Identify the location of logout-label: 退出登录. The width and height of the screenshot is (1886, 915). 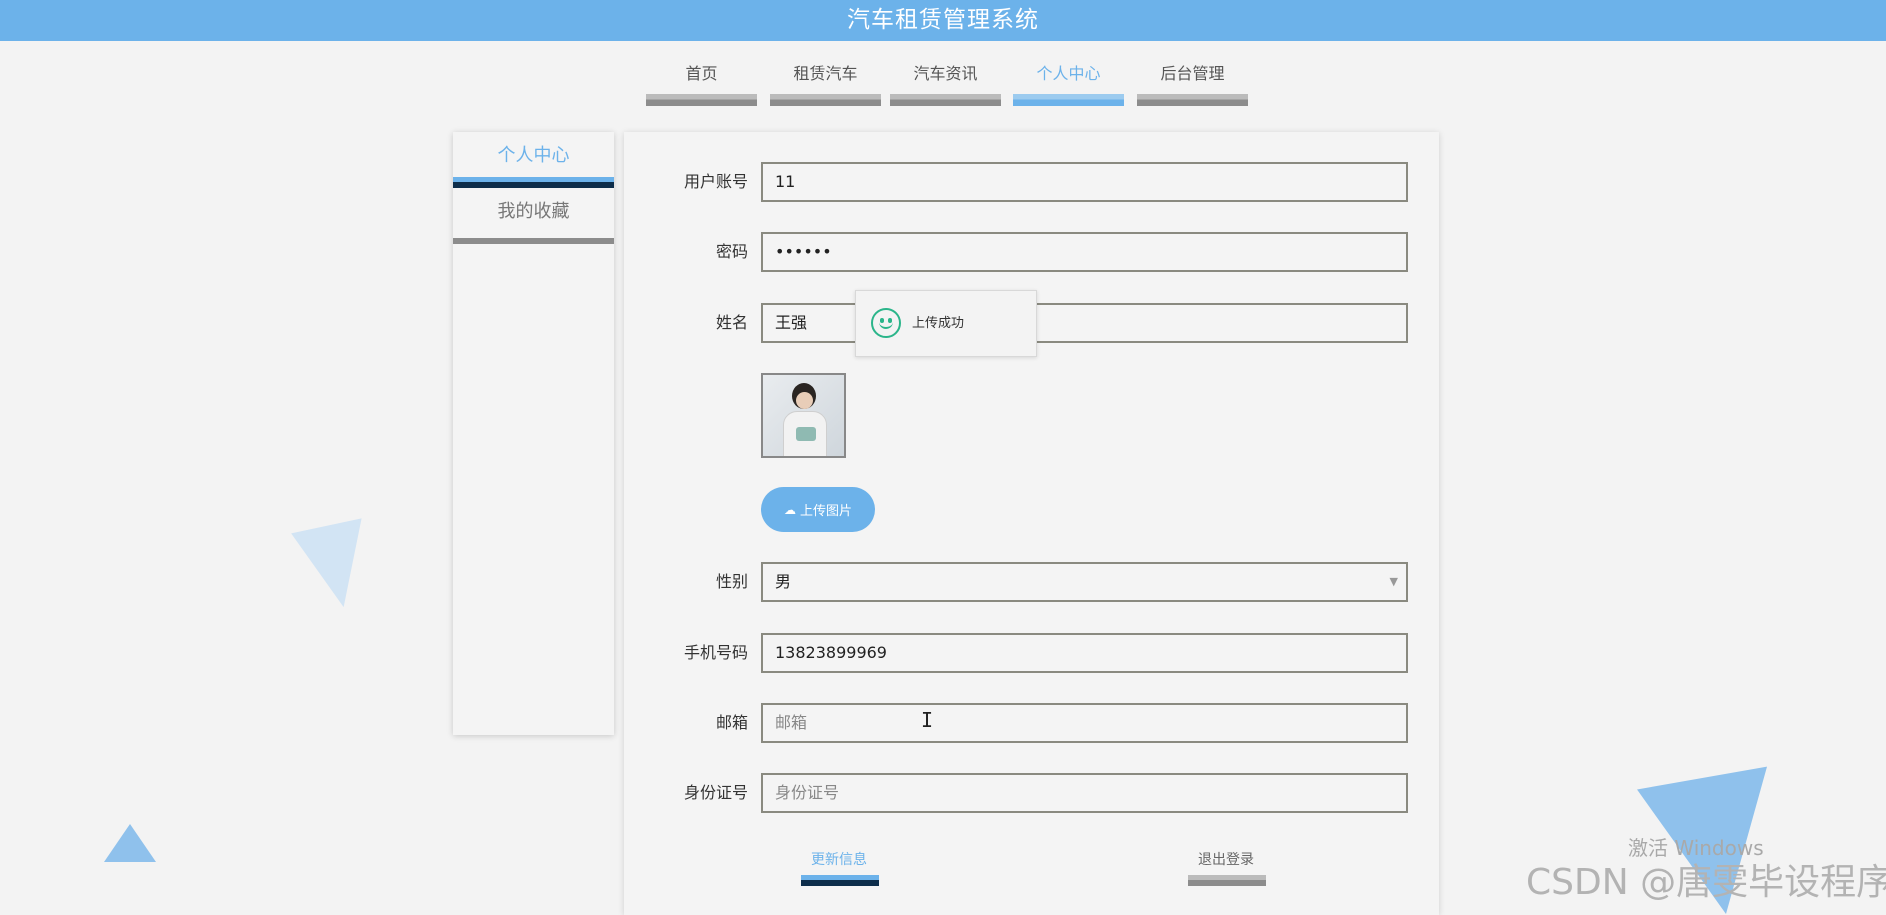
(1226, 860).